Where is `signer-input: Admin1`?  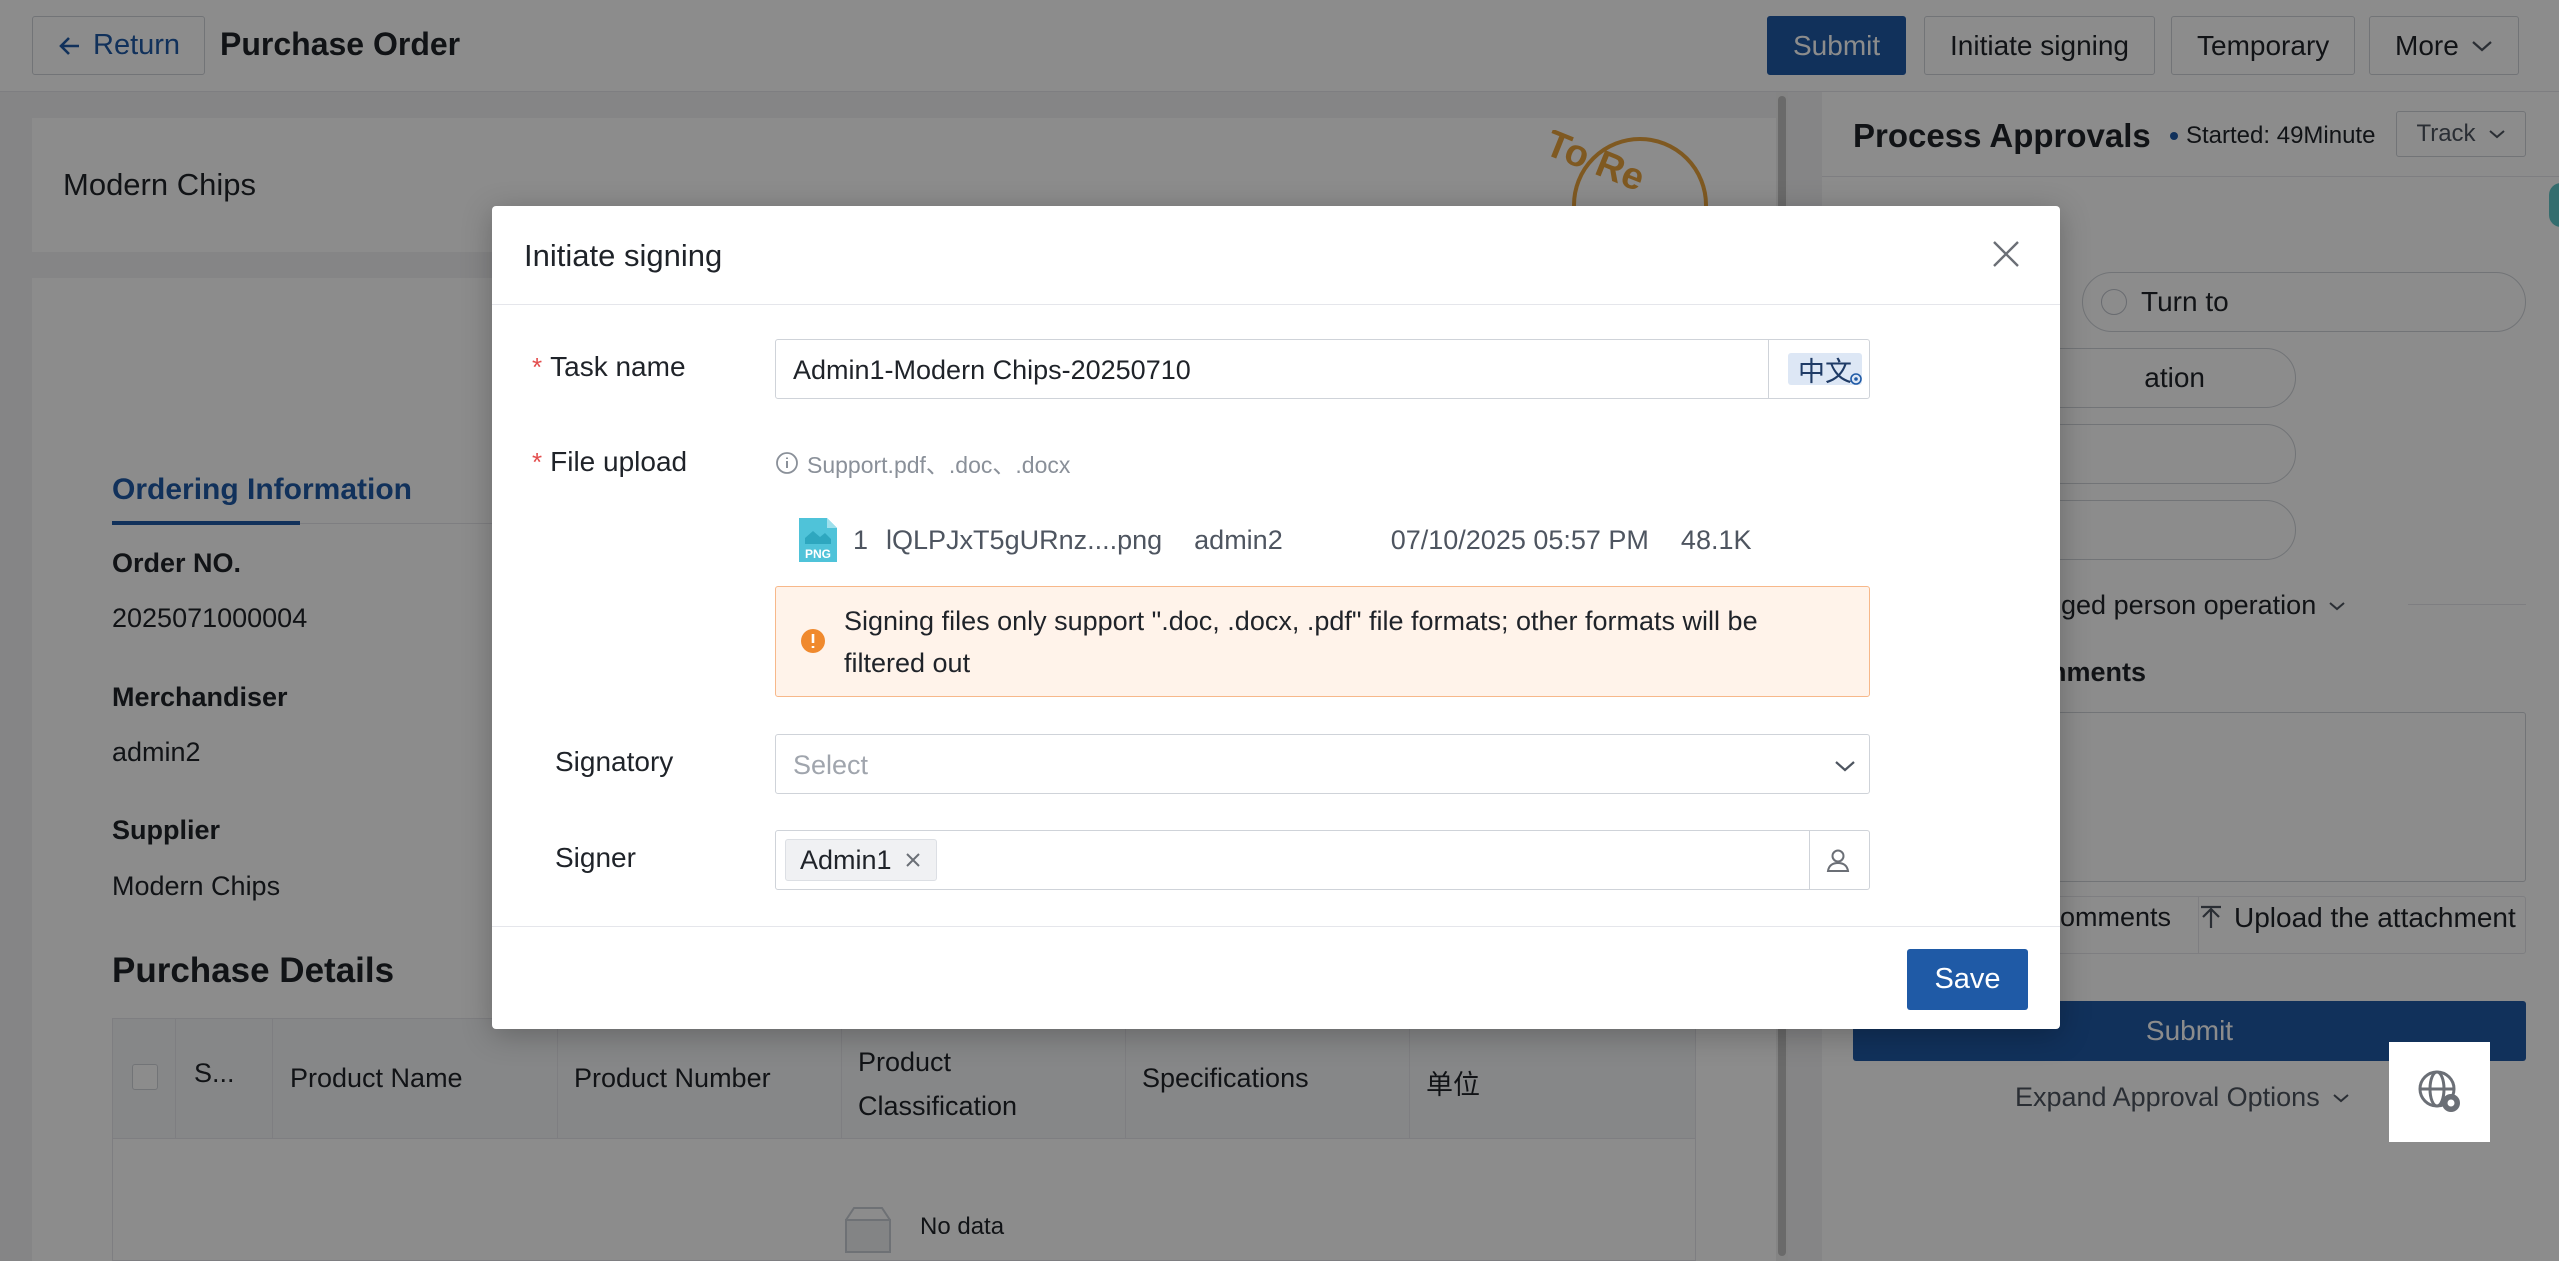 signer-input: Admin1 is located at coordinates (1322, 860).